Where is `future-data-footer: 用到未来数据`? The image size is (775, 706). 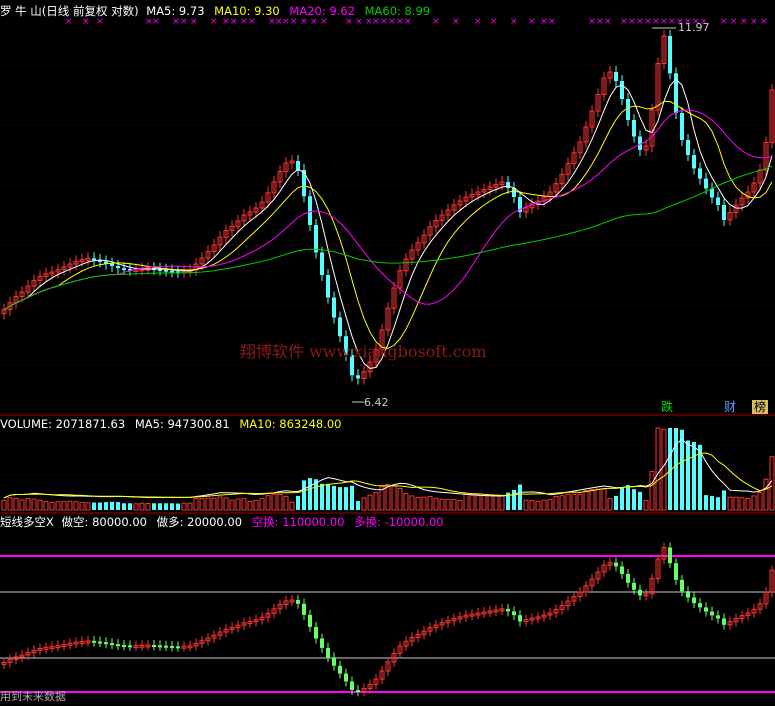 future-data-footer: 用到未来数据 is located at coordinates (33, 696).